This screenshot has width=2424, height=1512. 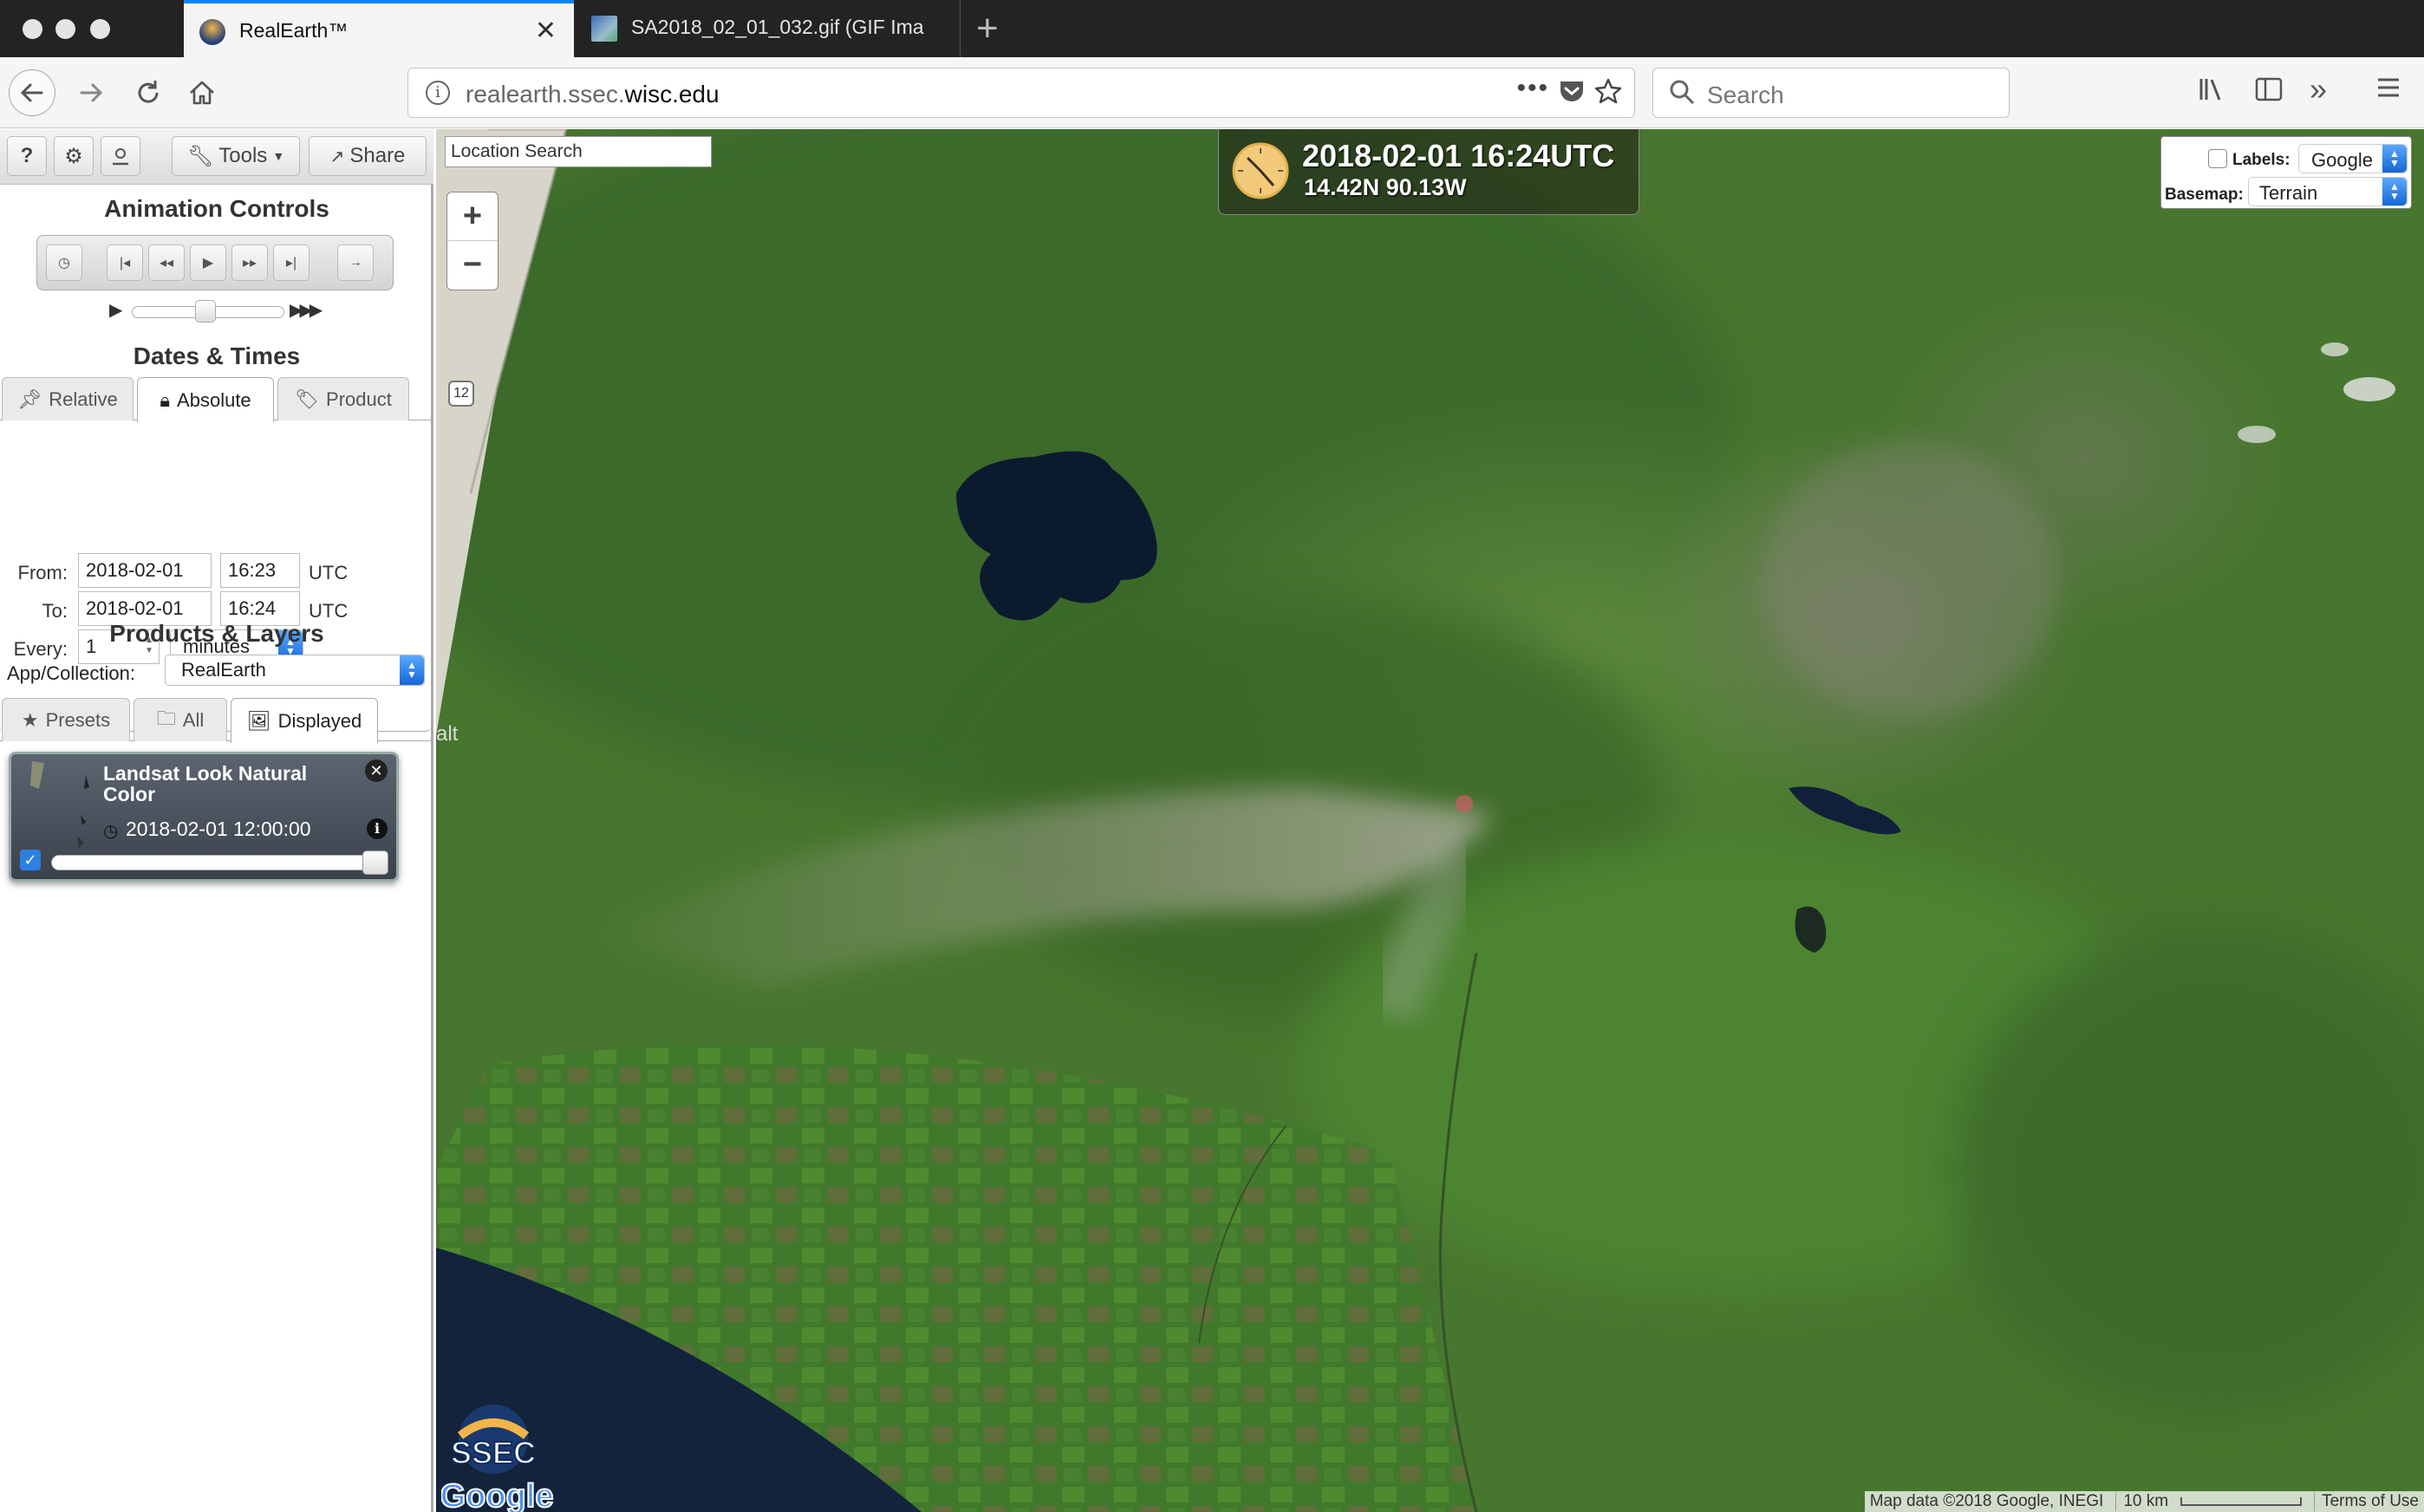 I want to click on help-button: ?, so click(x=27, y=156).